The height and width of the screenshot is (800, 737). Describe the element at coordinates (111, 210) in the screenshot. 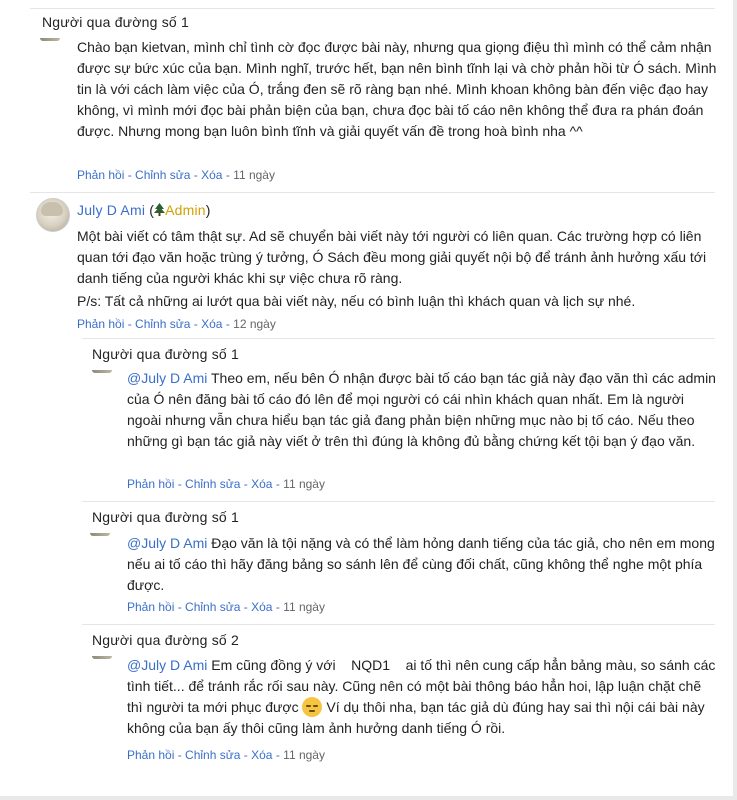

I see `comment-author: July D Ami` at that location.